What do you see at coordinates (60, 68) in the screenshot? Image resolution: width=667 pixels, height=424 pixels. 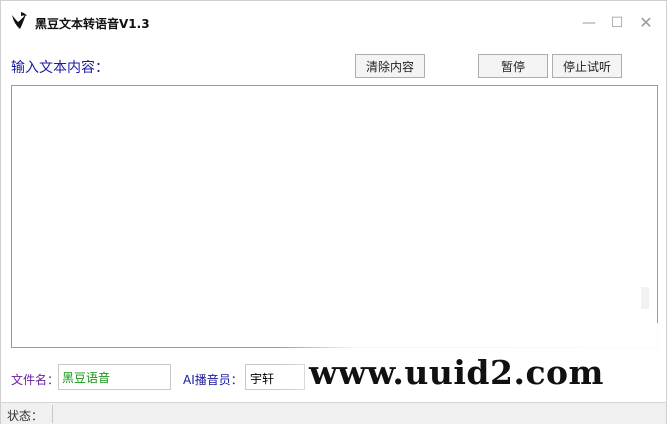 I see `input-text-label: 输入文本内容：` at bounding box center [60, 68].